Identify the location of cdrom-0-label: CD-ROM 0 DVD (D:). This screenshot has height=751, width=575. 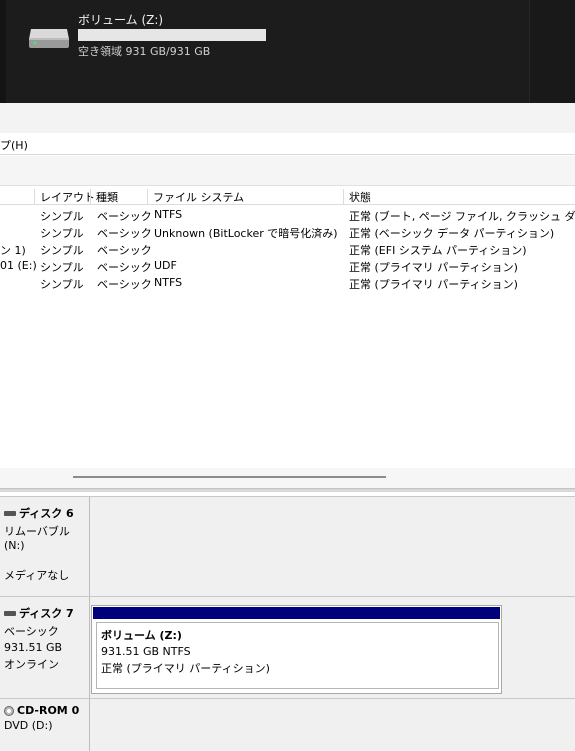
(45, 725).